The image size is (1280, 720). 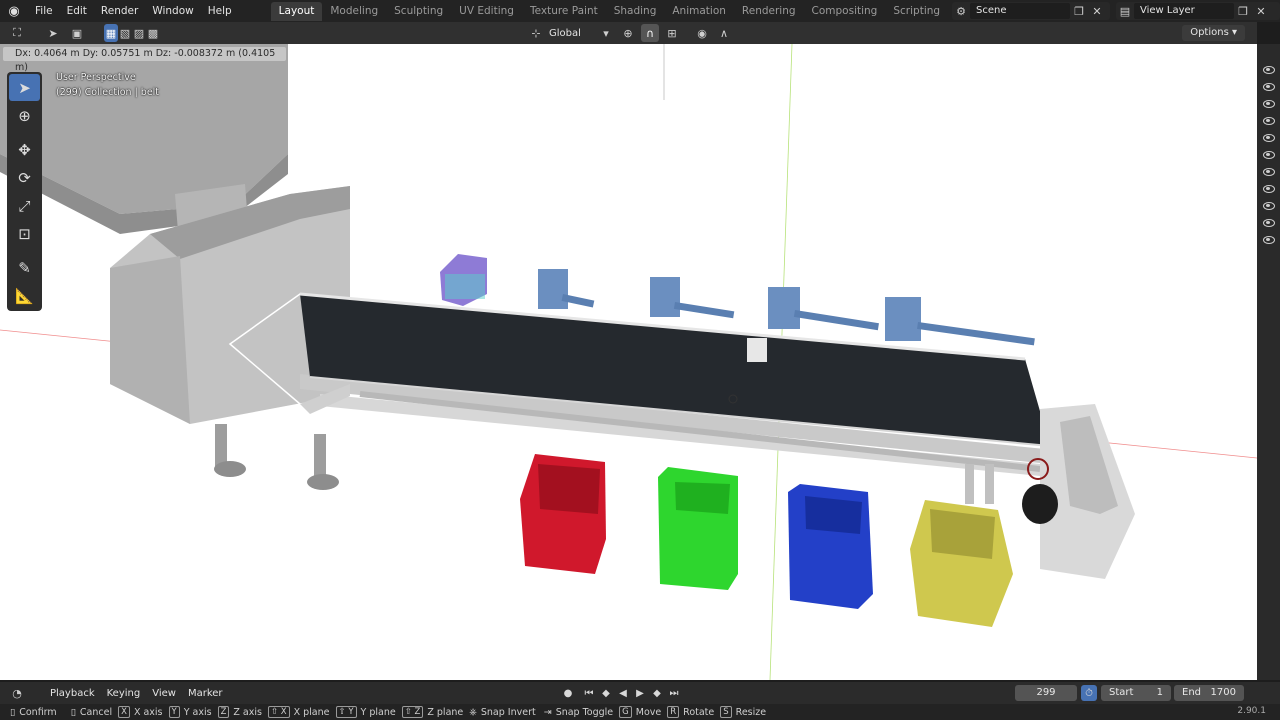 I want to click on options-button: Options ▾, so click(x=1213, y=33).